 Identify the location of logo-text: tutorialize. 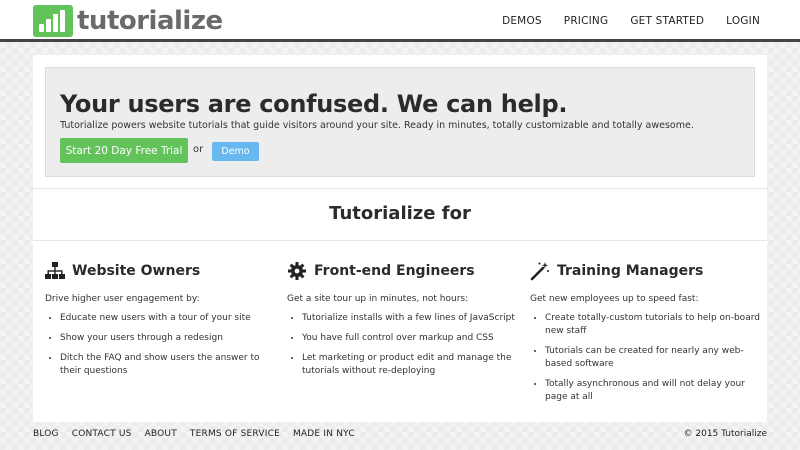
(150, 21).